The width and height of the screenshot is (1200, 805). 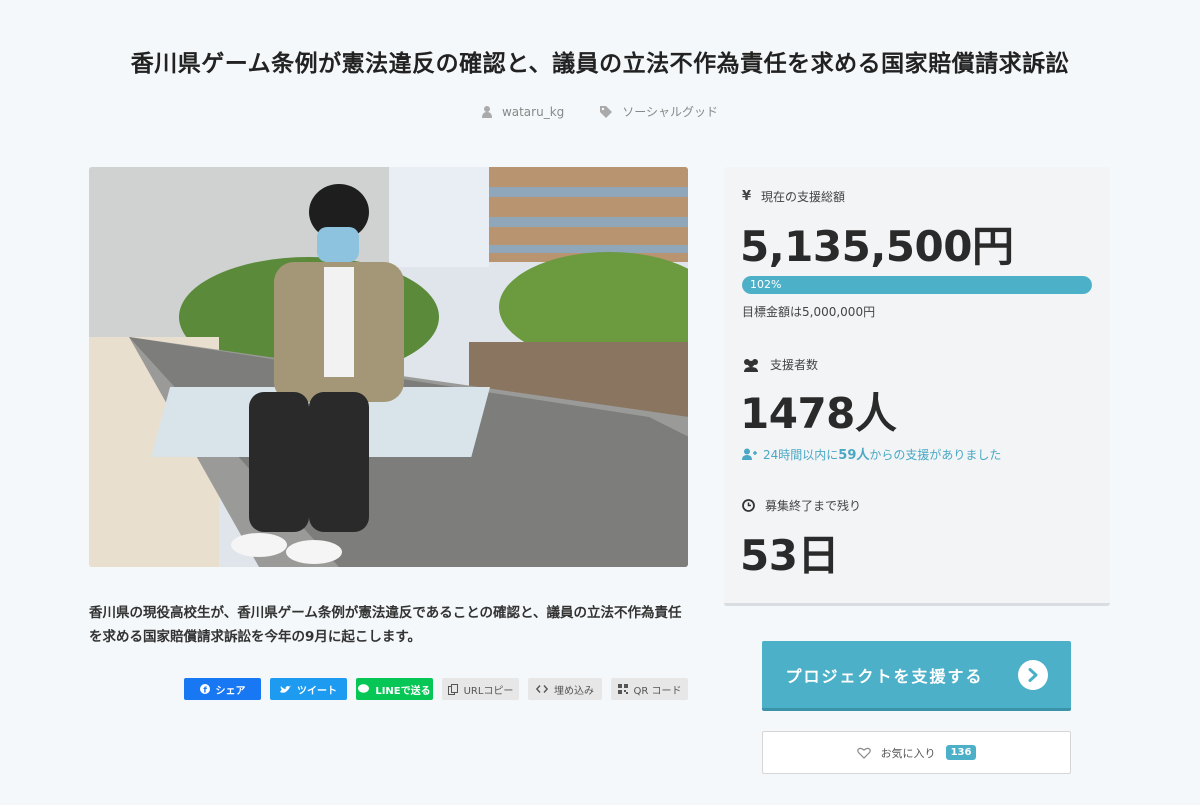 What do you see at coordinates (884, 676) in the screenshot?
I see `support-project-label: プロジェクトを支援する` at bounding box center [884, 676].